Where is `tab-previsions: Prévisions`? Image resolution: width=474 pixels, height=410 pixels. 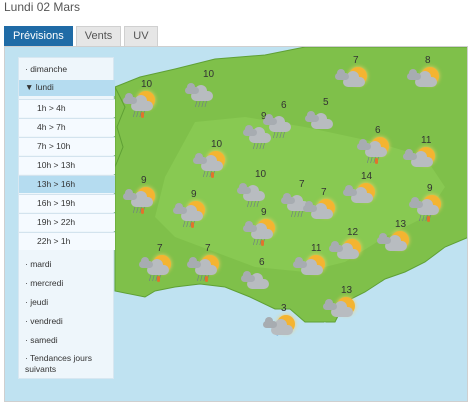 tab-previsions: Prévisions is located at coordinates (38, 36).